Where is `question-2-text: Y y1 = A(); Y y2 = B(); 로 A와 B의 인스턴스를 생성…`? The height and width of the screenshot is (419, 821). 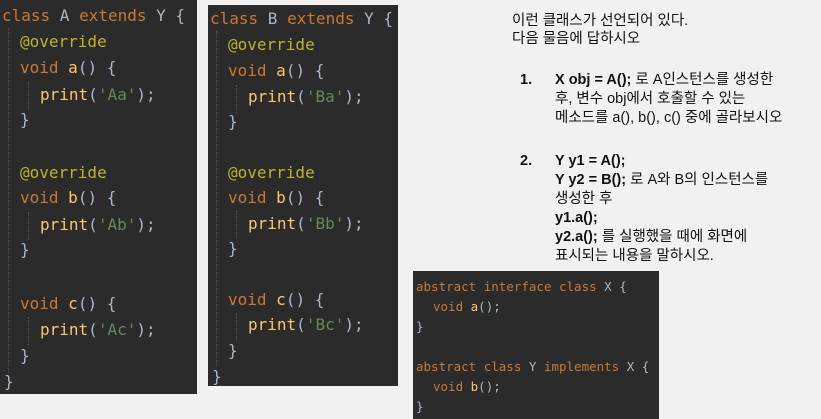 question-2-text: Y y1 = A(); Y y2 = B(); 로 A와 B의 인스턴스를 생성… is located at coordinates (686, 209).